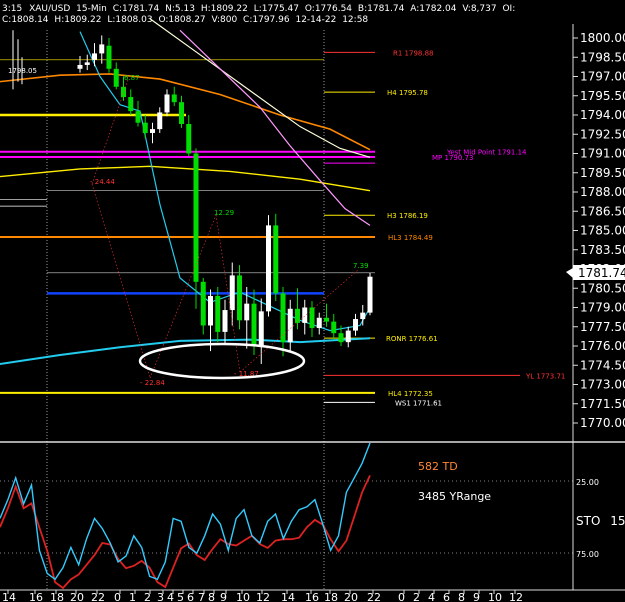 The width and height of the screenshot is (625, 602). I want to click on y-tick-label: 1783.50, so click(602, 250).